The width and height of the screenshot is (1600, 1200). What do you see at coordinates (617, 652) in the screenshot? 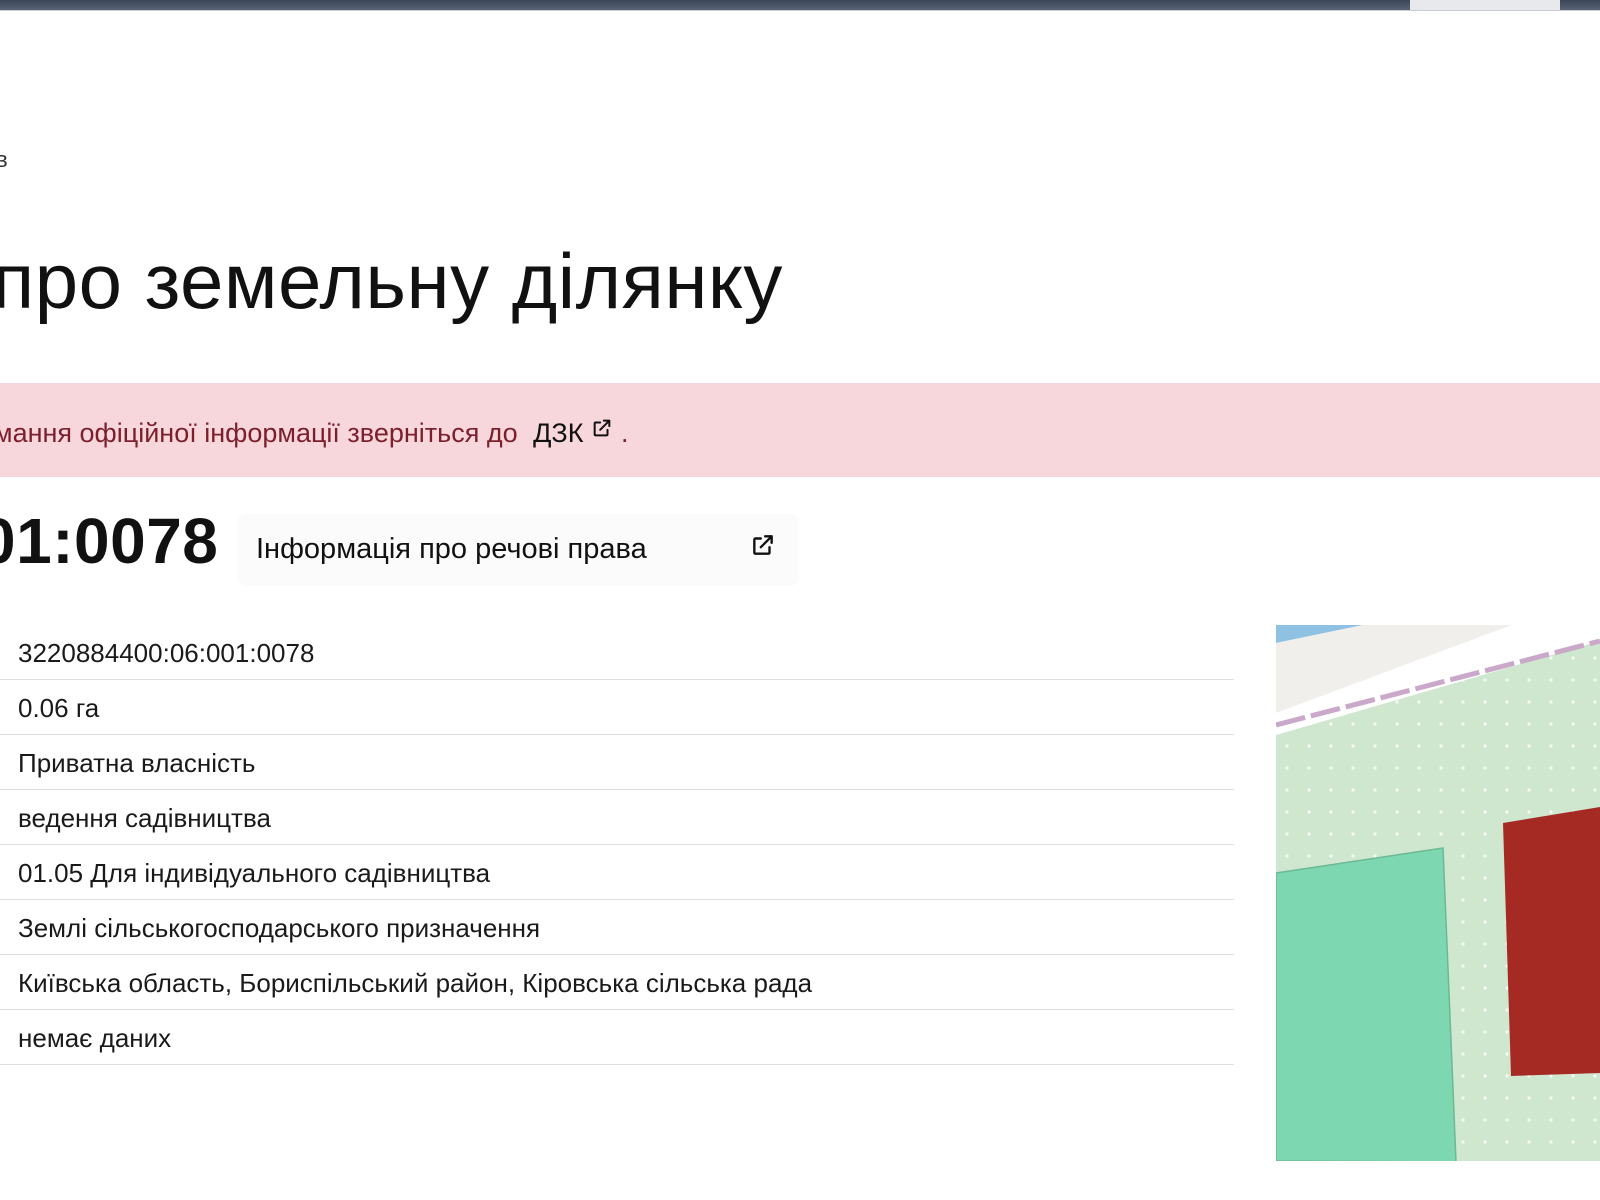
I see `detail-row-cadastral-number: 3220884400:06:001:0078` at bounding box center [617, 652].